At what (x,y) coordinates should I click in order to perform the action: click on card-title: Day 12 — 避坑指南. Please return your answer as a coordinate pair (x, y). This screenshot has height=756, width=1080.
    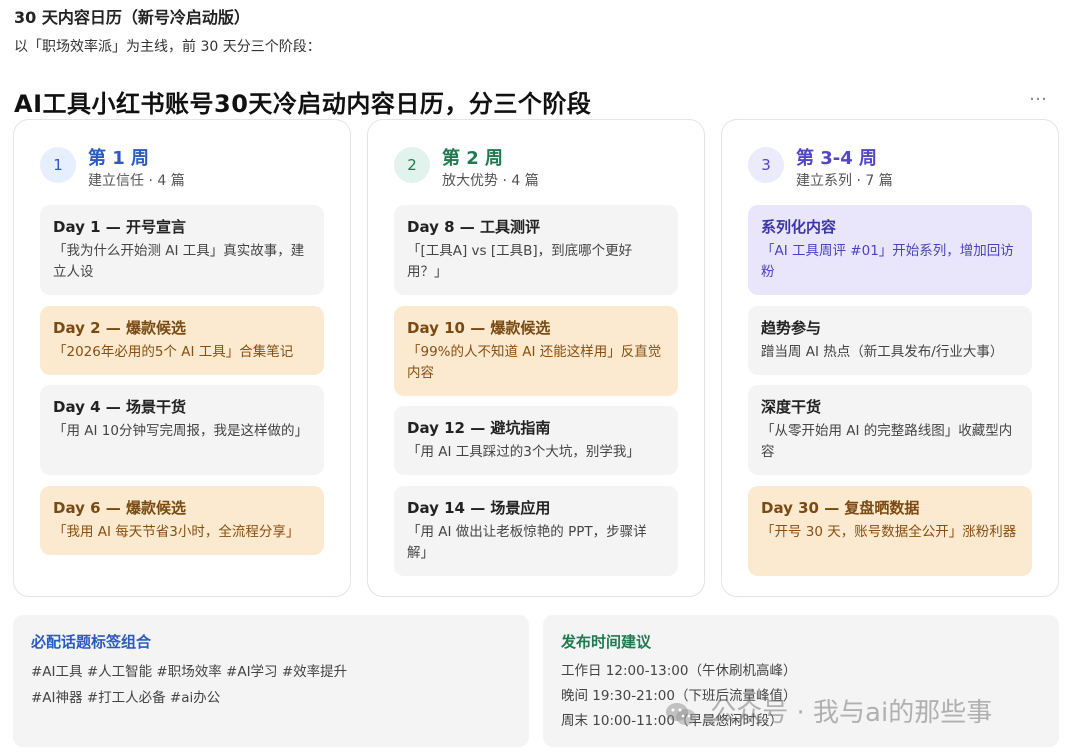
    Looking at the image, I should click on (479, 428).